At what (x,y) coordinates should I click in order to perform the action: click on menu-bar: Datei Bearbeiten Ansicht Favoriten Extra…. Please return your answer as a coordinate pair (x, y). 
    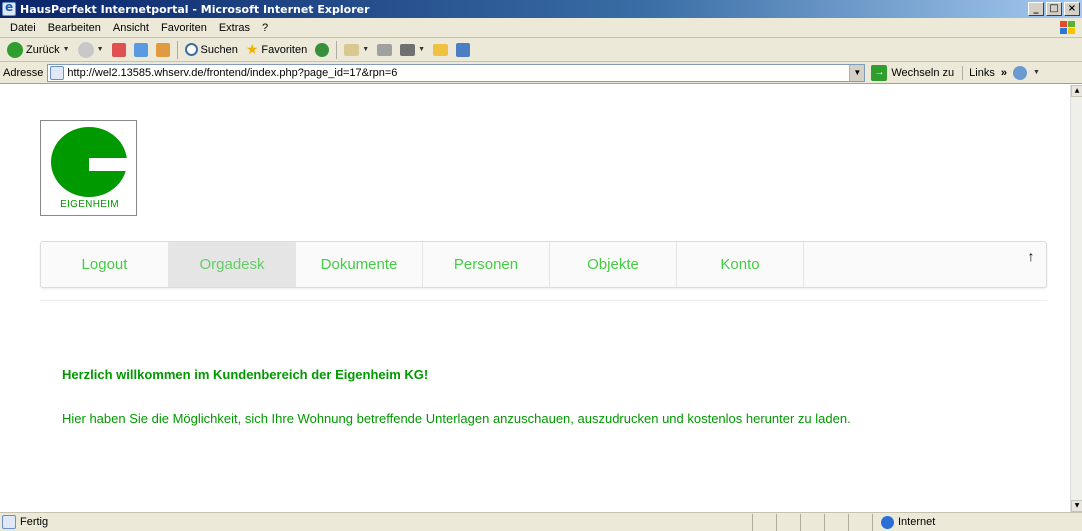
    Looking at the image, I should click on (541, 28).